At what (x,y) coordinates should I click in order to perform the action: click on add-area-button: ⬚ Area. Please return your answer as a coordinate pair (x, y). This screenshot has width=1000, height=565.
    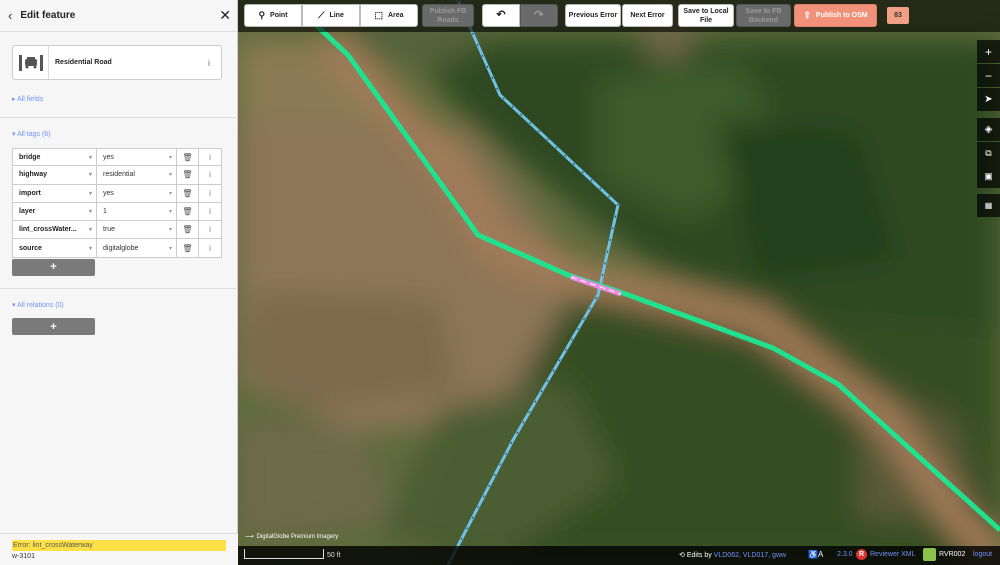
    Looking at the image, I should click on (389, 15).